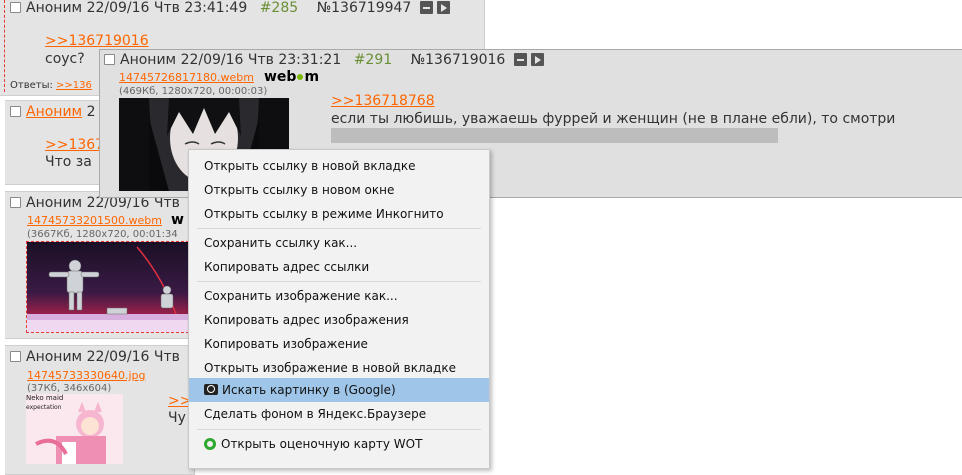  Describe the element at coordinates (15, 7) in the screenshot. I see `post-285-checkbox` at that location.